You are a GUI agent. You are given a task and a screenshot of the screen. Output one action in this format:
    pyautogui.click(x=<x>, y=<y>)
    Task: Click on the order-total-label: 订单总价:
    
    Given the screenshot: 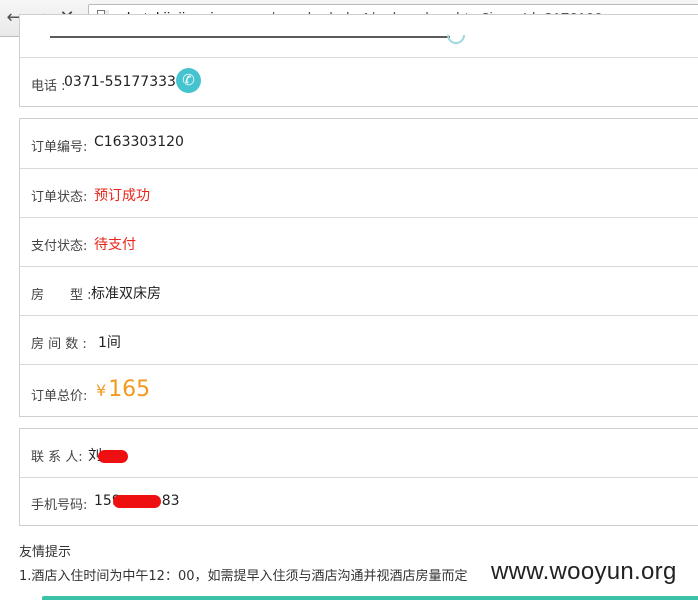 What is the action you would take?
    pyautogui.click(x=59, y=396)
    